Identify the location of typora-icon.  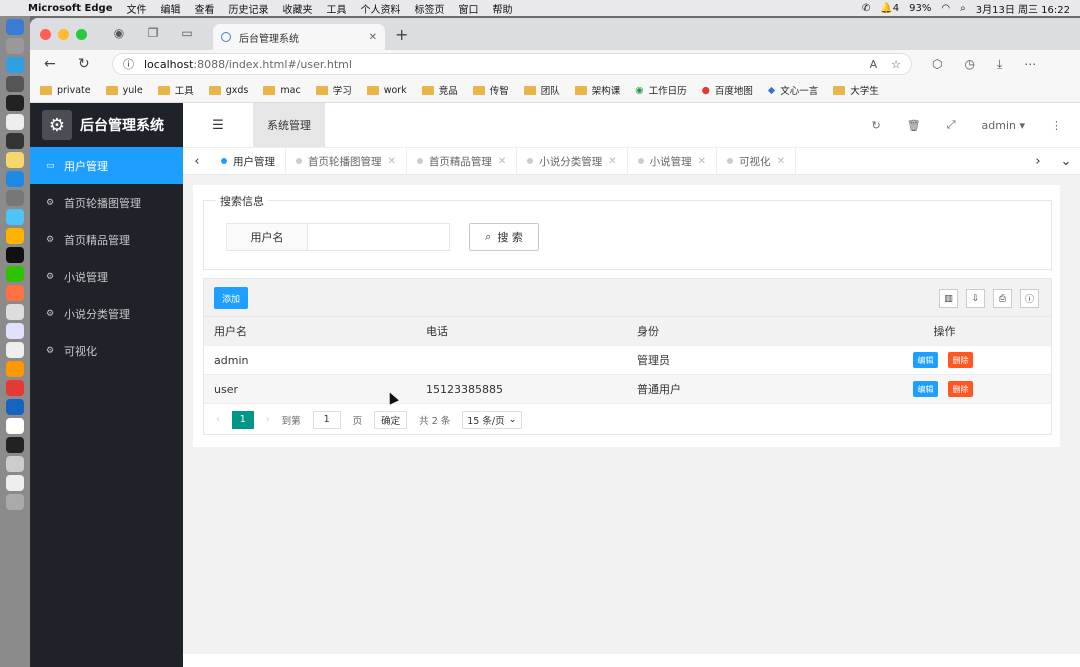
(15, 350).